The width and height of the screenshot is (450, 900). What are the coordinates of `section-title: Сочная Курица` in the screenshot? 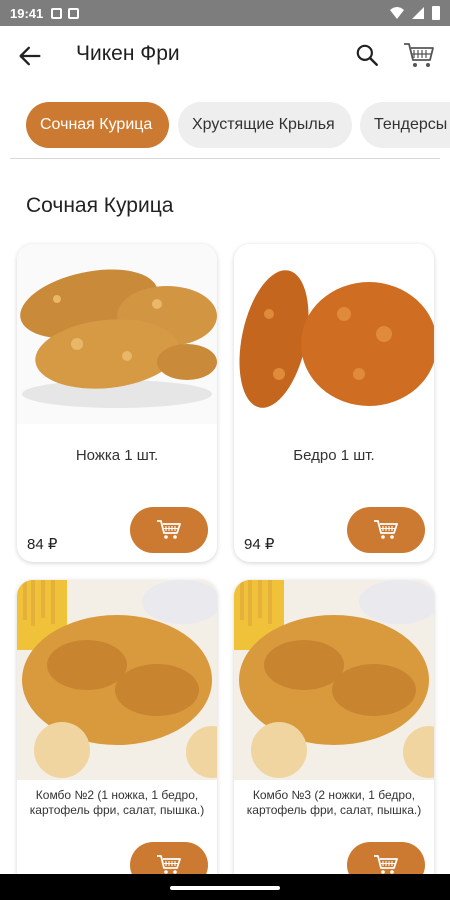 It's located at (100, 205).